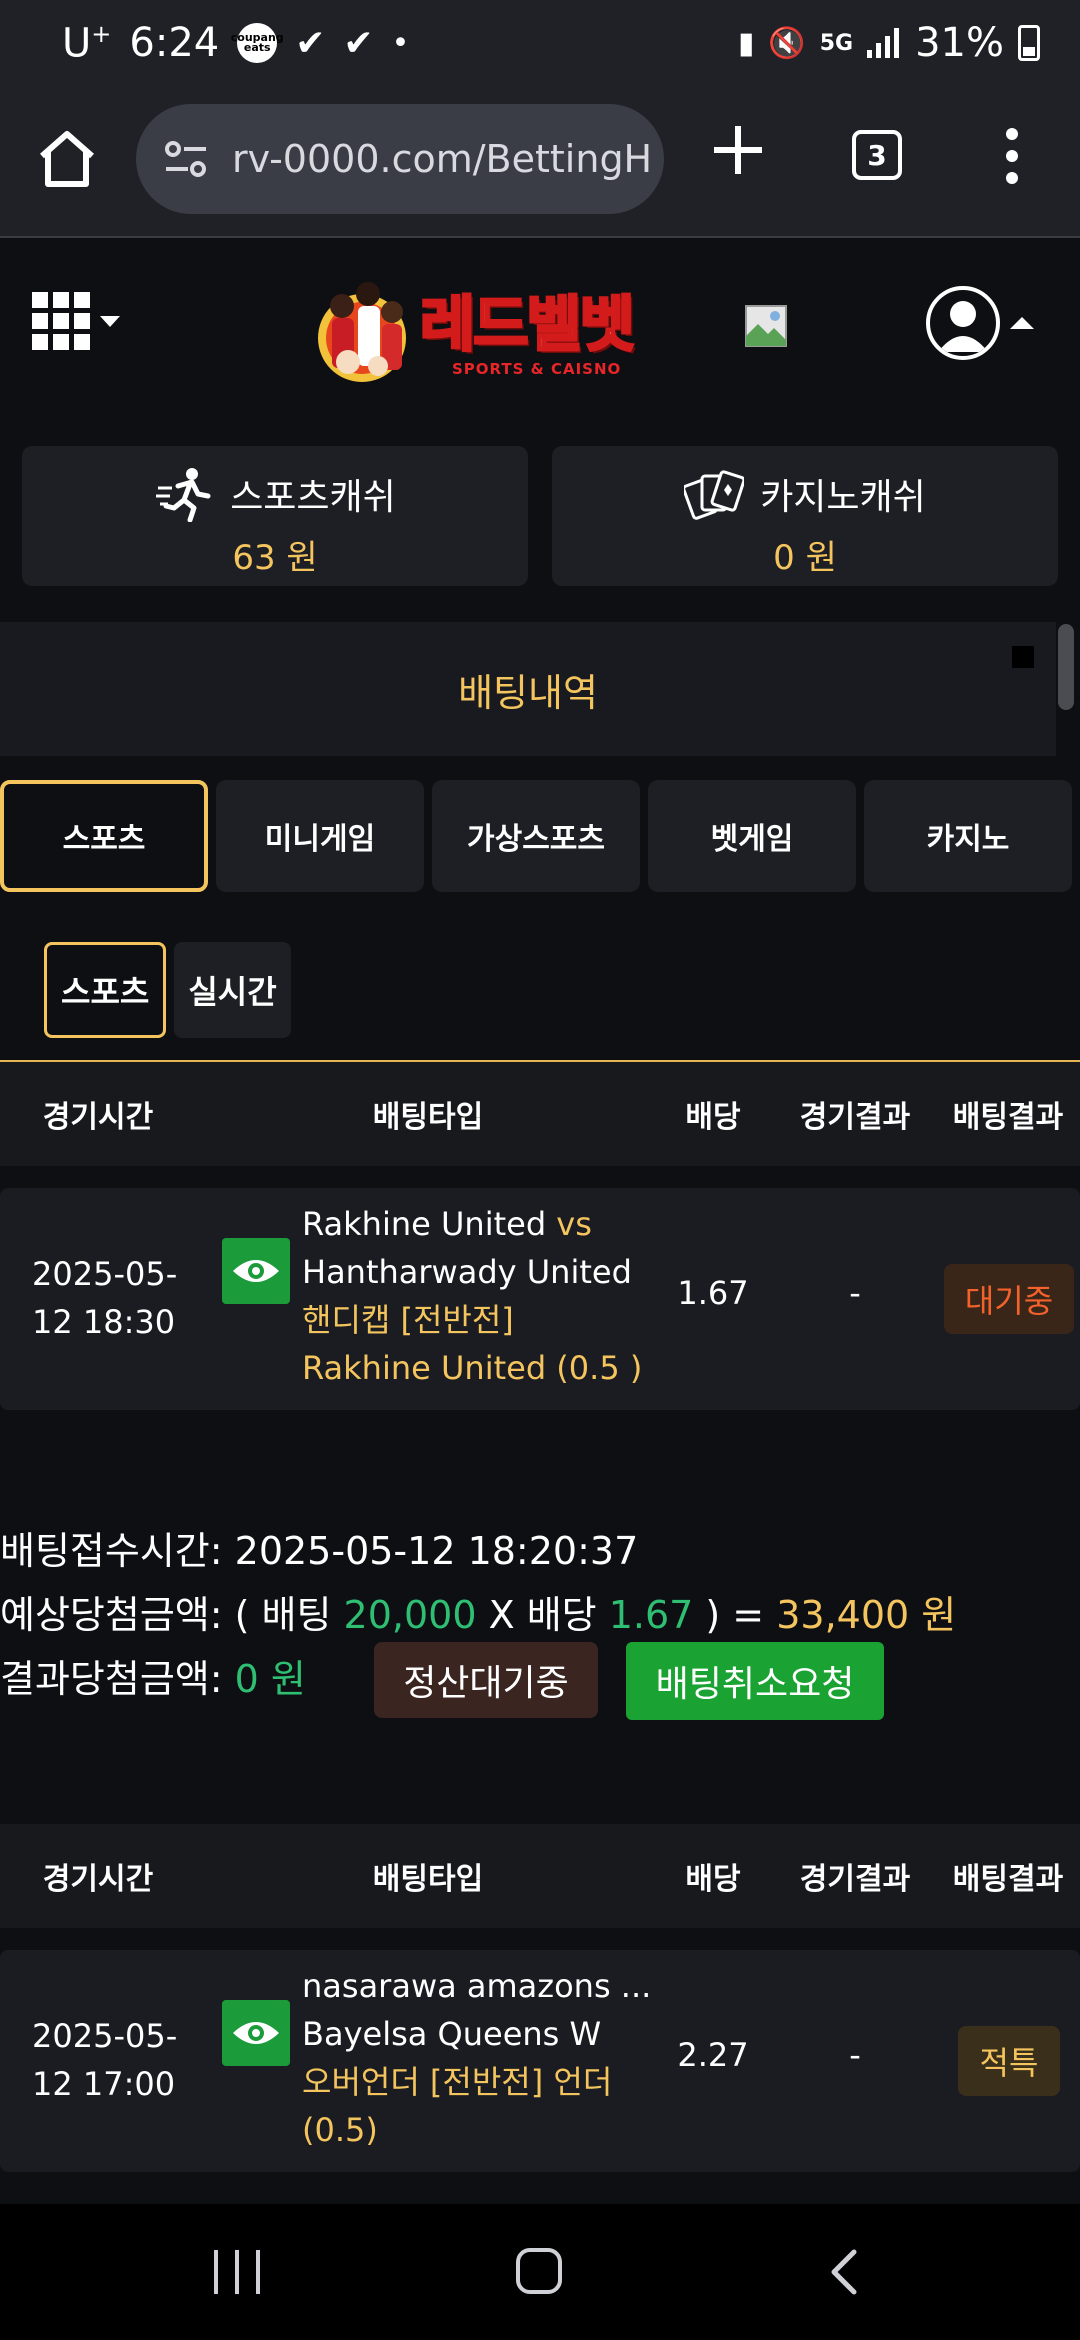 The width and height of the screenshot is (1080, 2340). I want to click on logo-title: 레드벨벳, so click(528, 325).